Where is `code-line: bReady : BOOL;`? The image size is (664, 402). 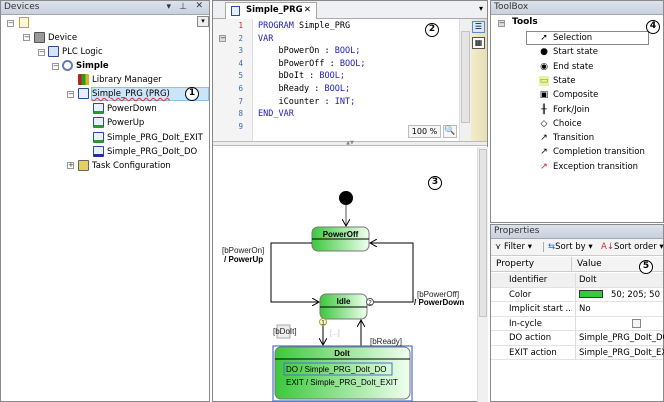 code-line: bReady : BOOL; is located at coordinates (304, 89).